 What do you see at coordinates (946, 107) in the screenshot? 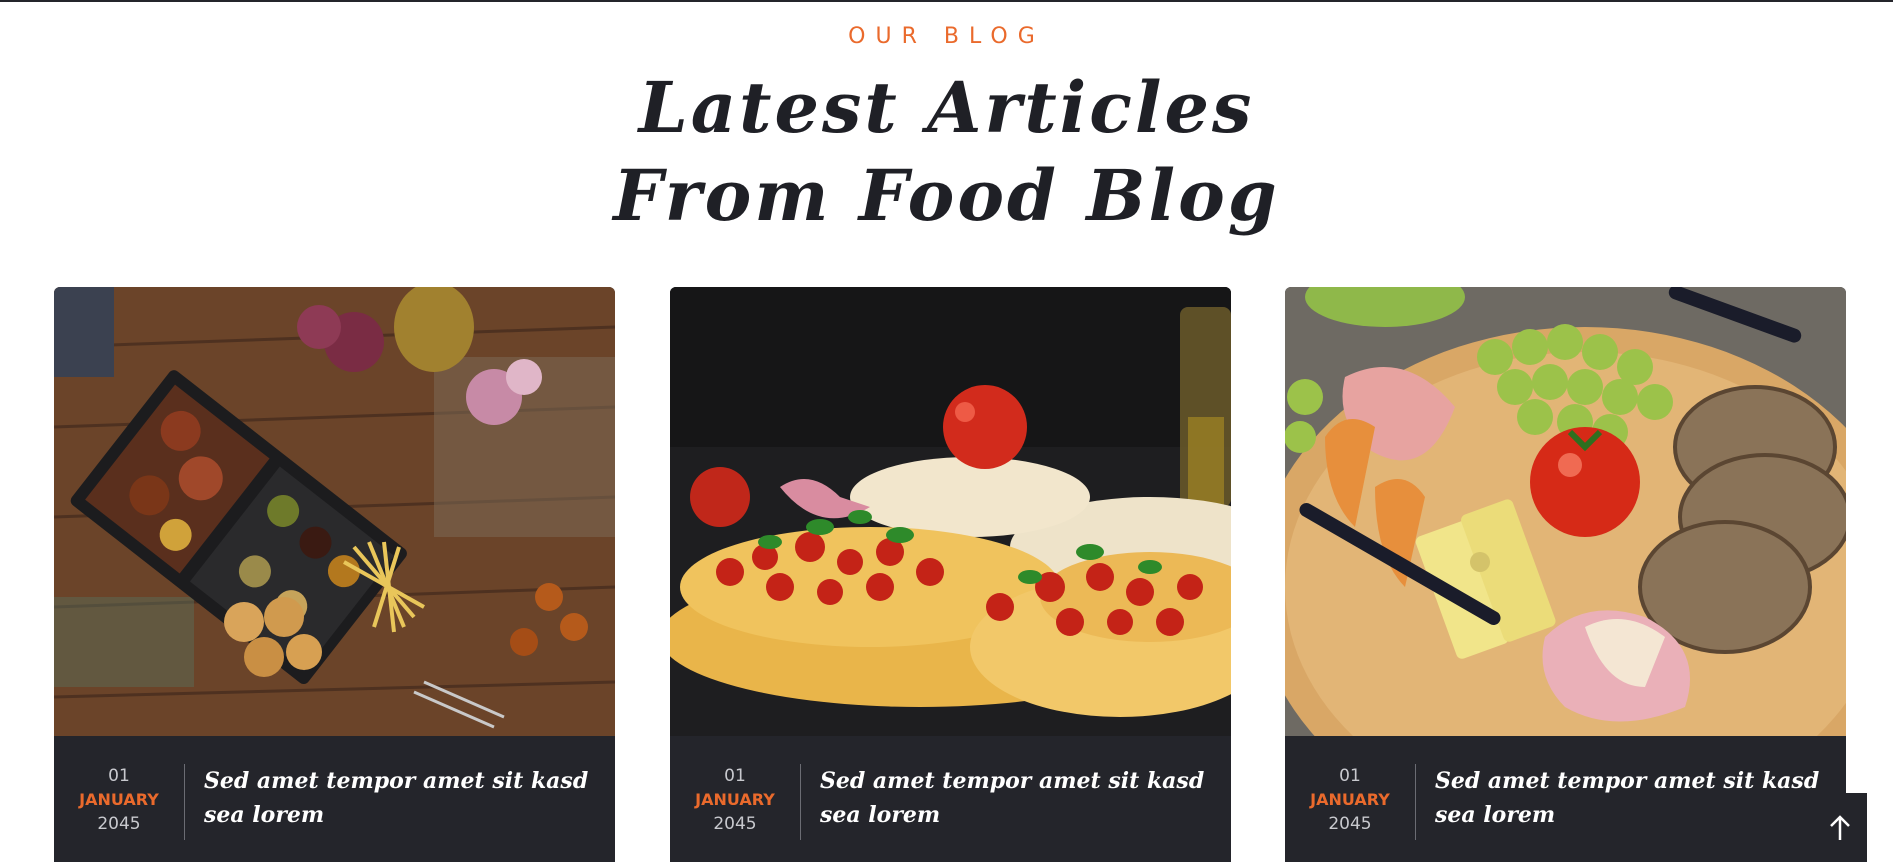
I see `headline-line-1: Latest Articles` at bounding box center [946, 107].